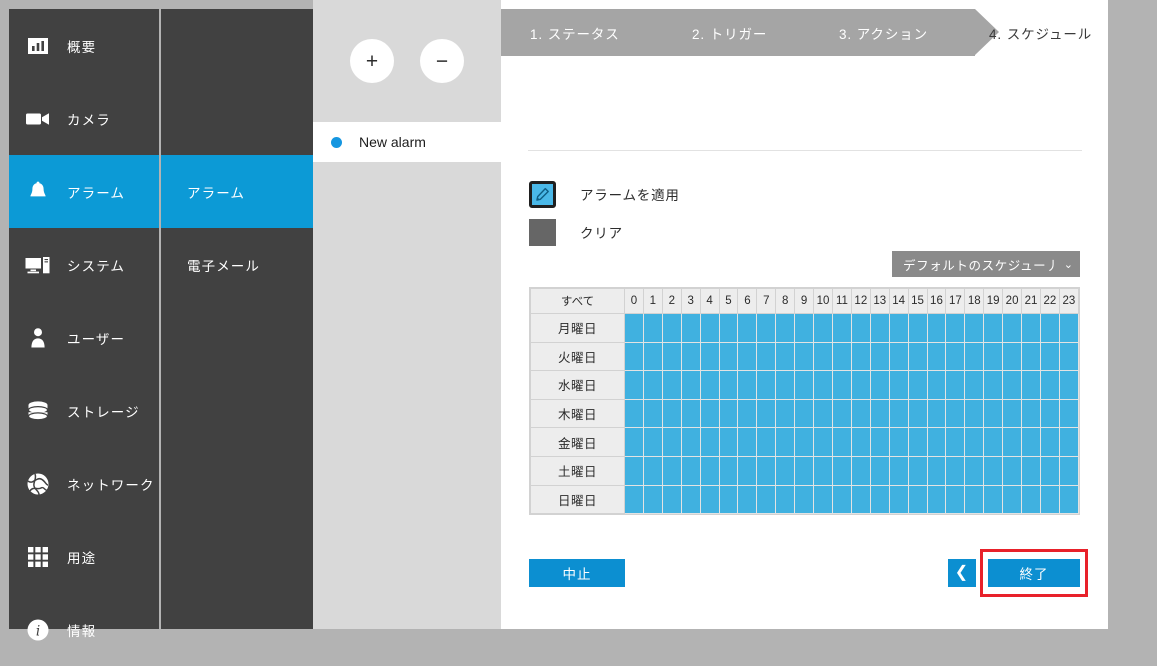 The height and width of the screenshot is (666, 1157). Describe the element at coordinates (442, 61) in the screenshot. I see `remove-alarm-button: −` at that location.